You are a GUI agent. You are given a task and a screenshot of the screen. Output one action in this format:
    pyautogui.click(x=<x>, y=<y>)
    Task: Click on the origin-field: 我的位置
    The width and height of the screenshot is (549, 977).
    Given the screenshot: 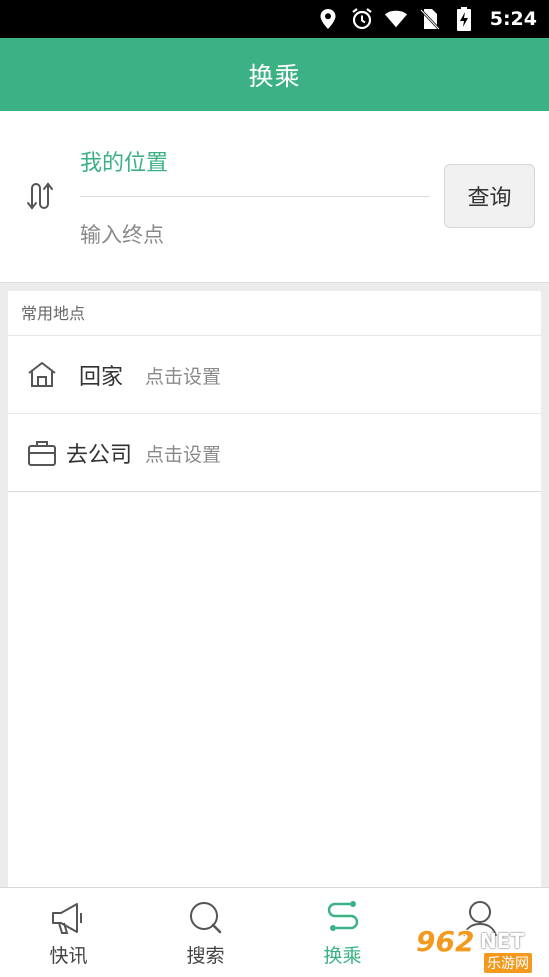 What is the action you would take?
    pyautogui.click(x=124, y=161)
    